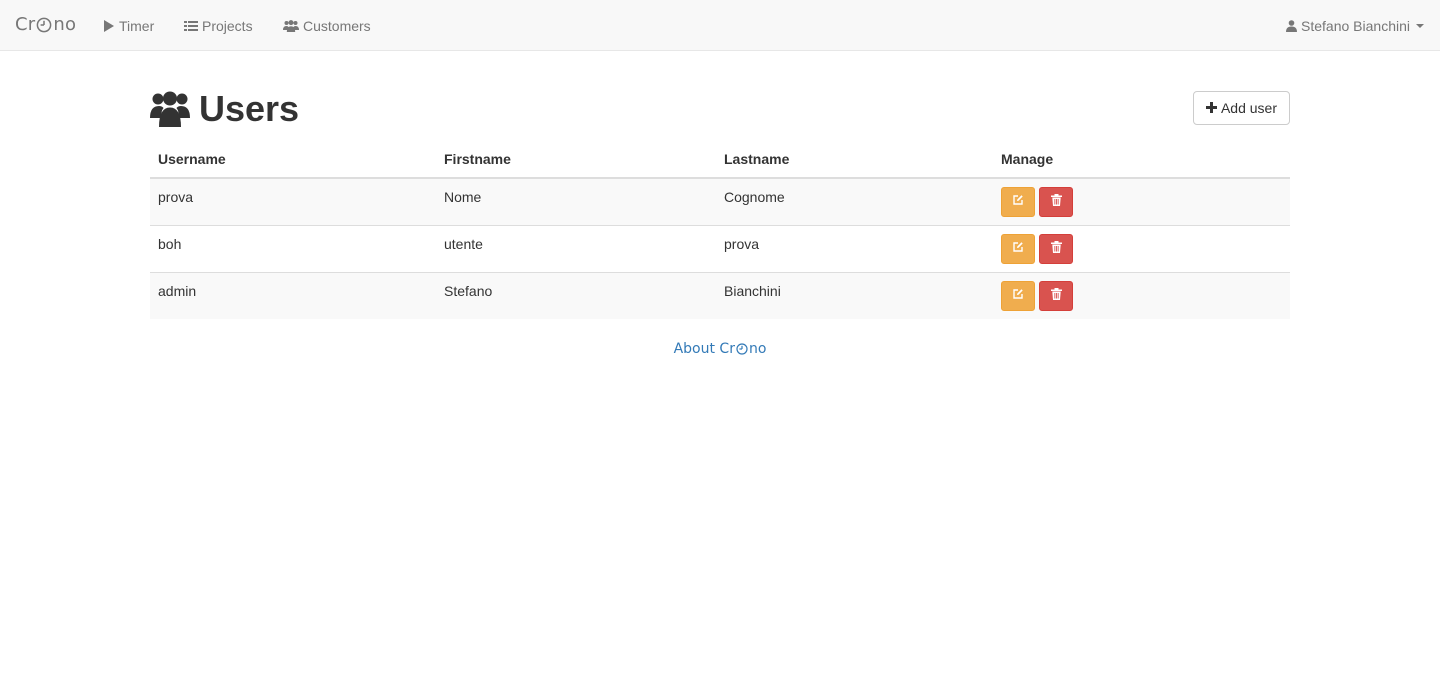 The image size is (1440, 694). I want to click on page-title-text: Users, so click(249, 108).